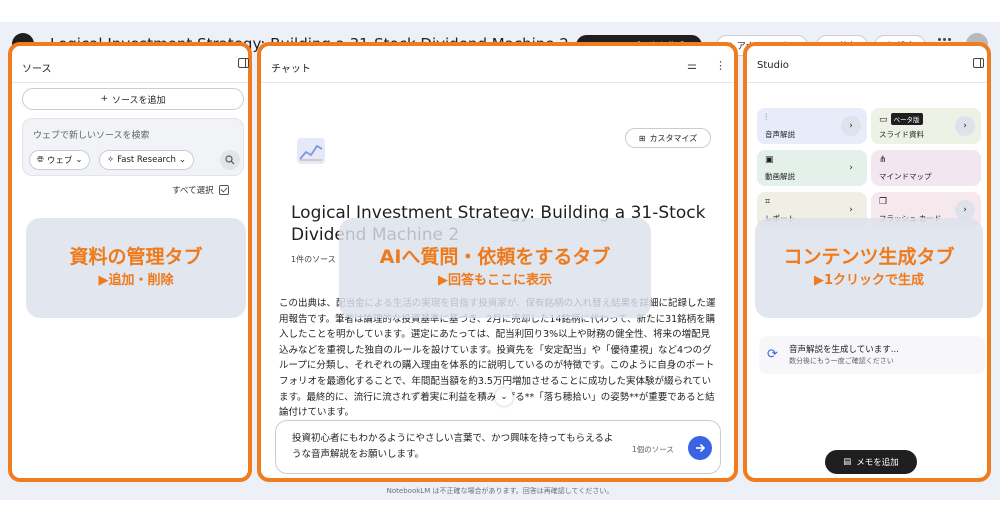 This screenshot has height=523, width=1000. I want to click on search-button, so click(230, 160).